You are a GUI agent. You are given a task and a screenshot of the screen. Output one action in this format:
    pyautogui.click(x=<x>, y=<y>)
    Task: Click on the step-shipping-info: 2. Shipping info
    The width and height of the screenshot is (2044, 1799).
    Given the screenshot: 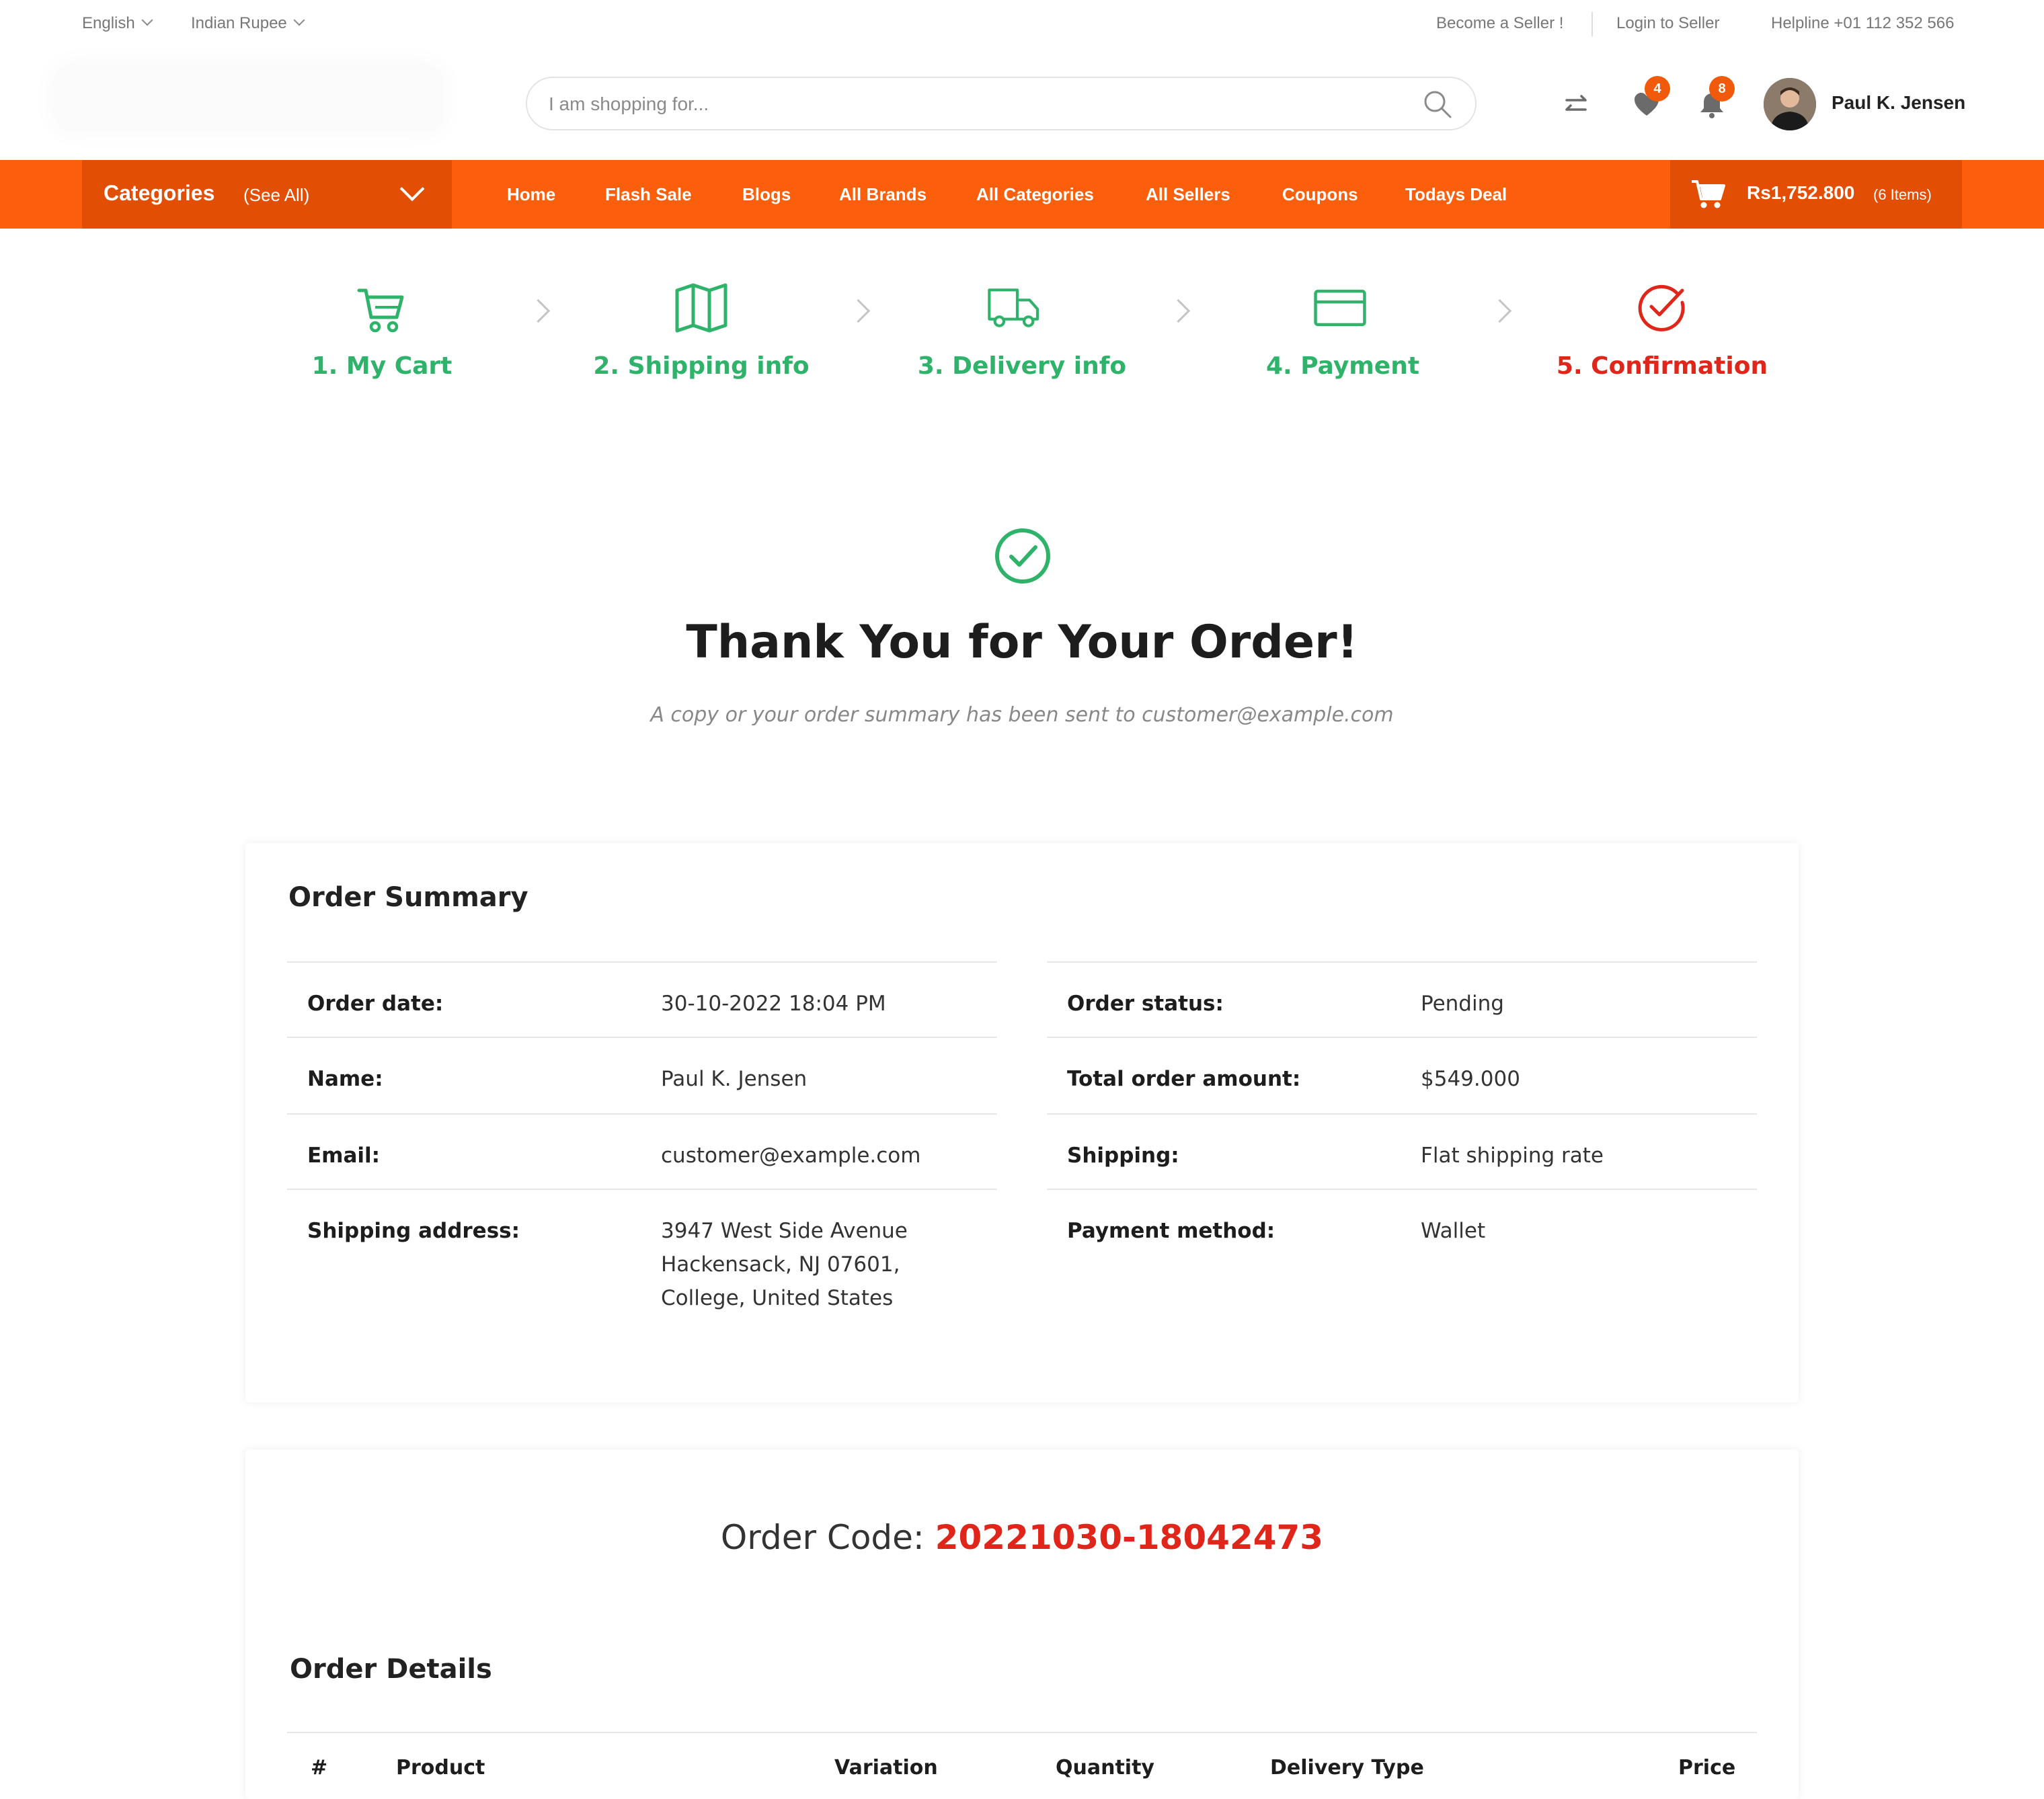 What is the action you would take?
    pyautogui.click(x=701, y=366)
    